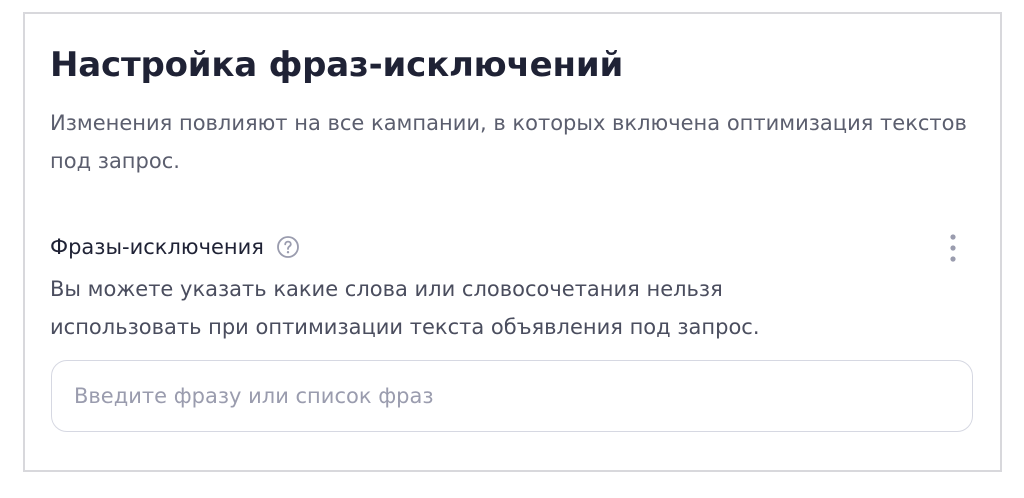 This screenshot has height=498, width=1024. I want to click on vertical-ellipsis-icon, so click(953, 248).